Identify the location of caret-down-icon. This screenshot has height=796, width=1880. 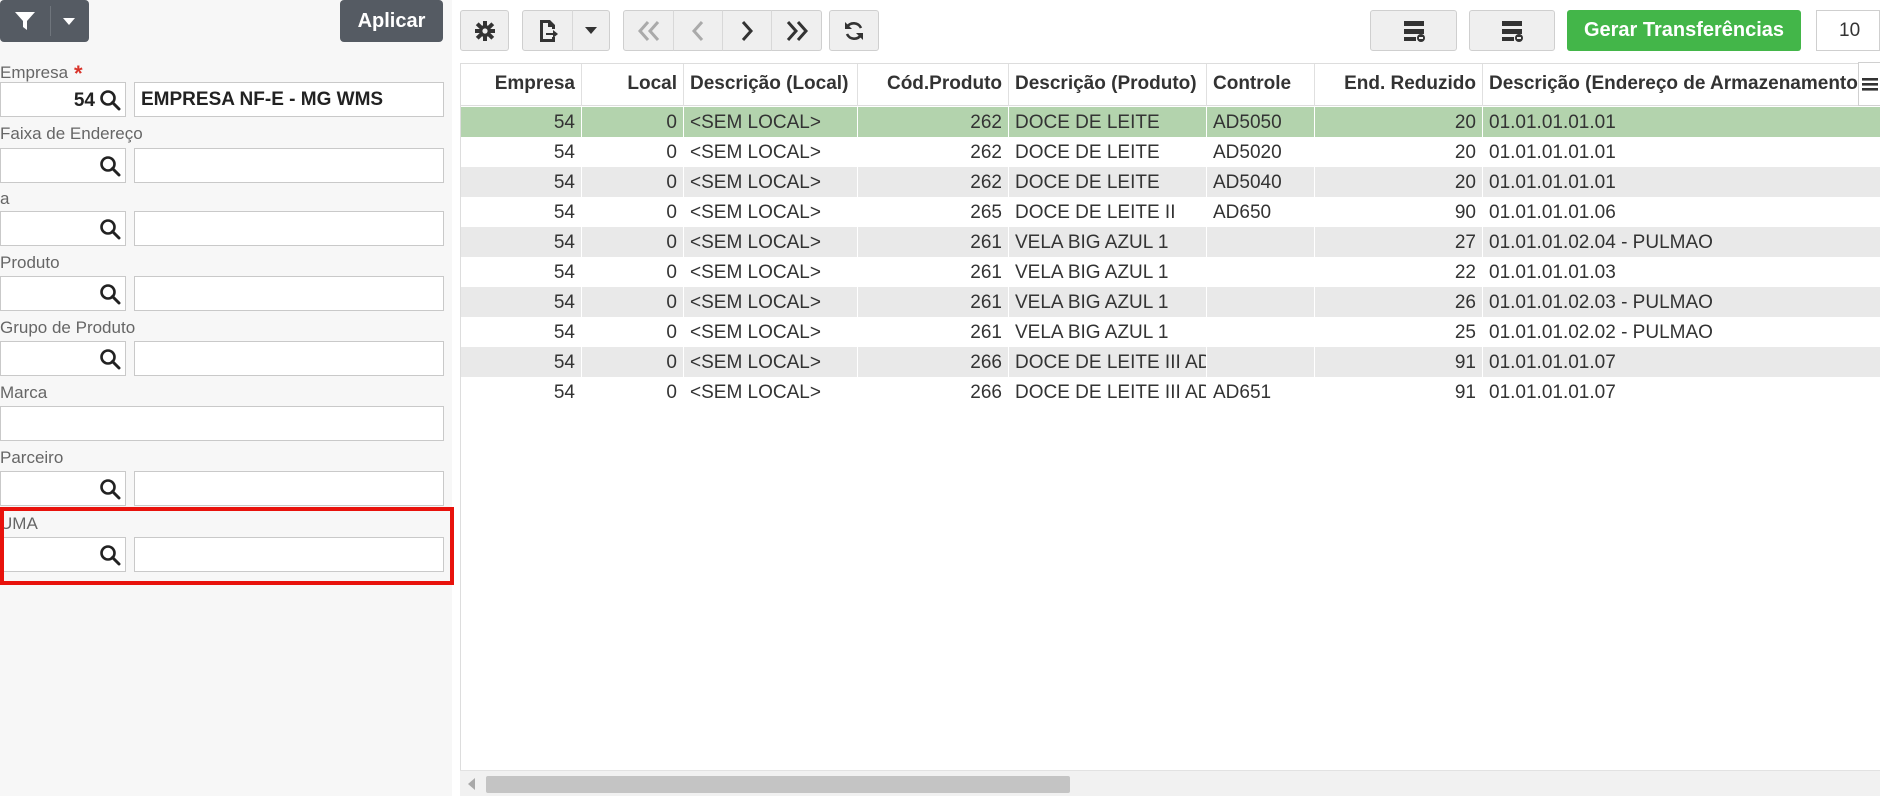
(69, 21).